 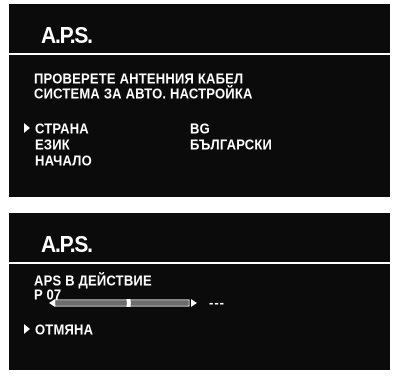 I want to click on menu-value-country: BG, so click(x=200, y=128).